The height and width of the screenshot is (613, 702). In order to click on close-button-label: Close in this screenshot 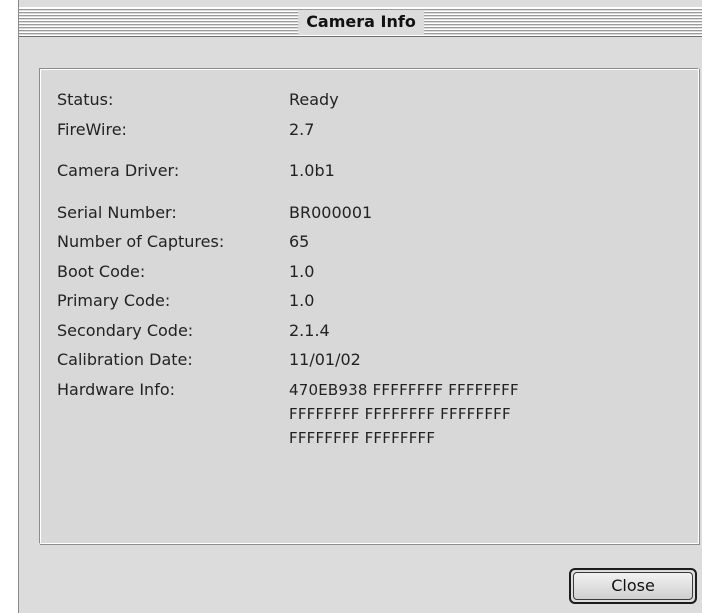, I will do `click(633, 586)`.